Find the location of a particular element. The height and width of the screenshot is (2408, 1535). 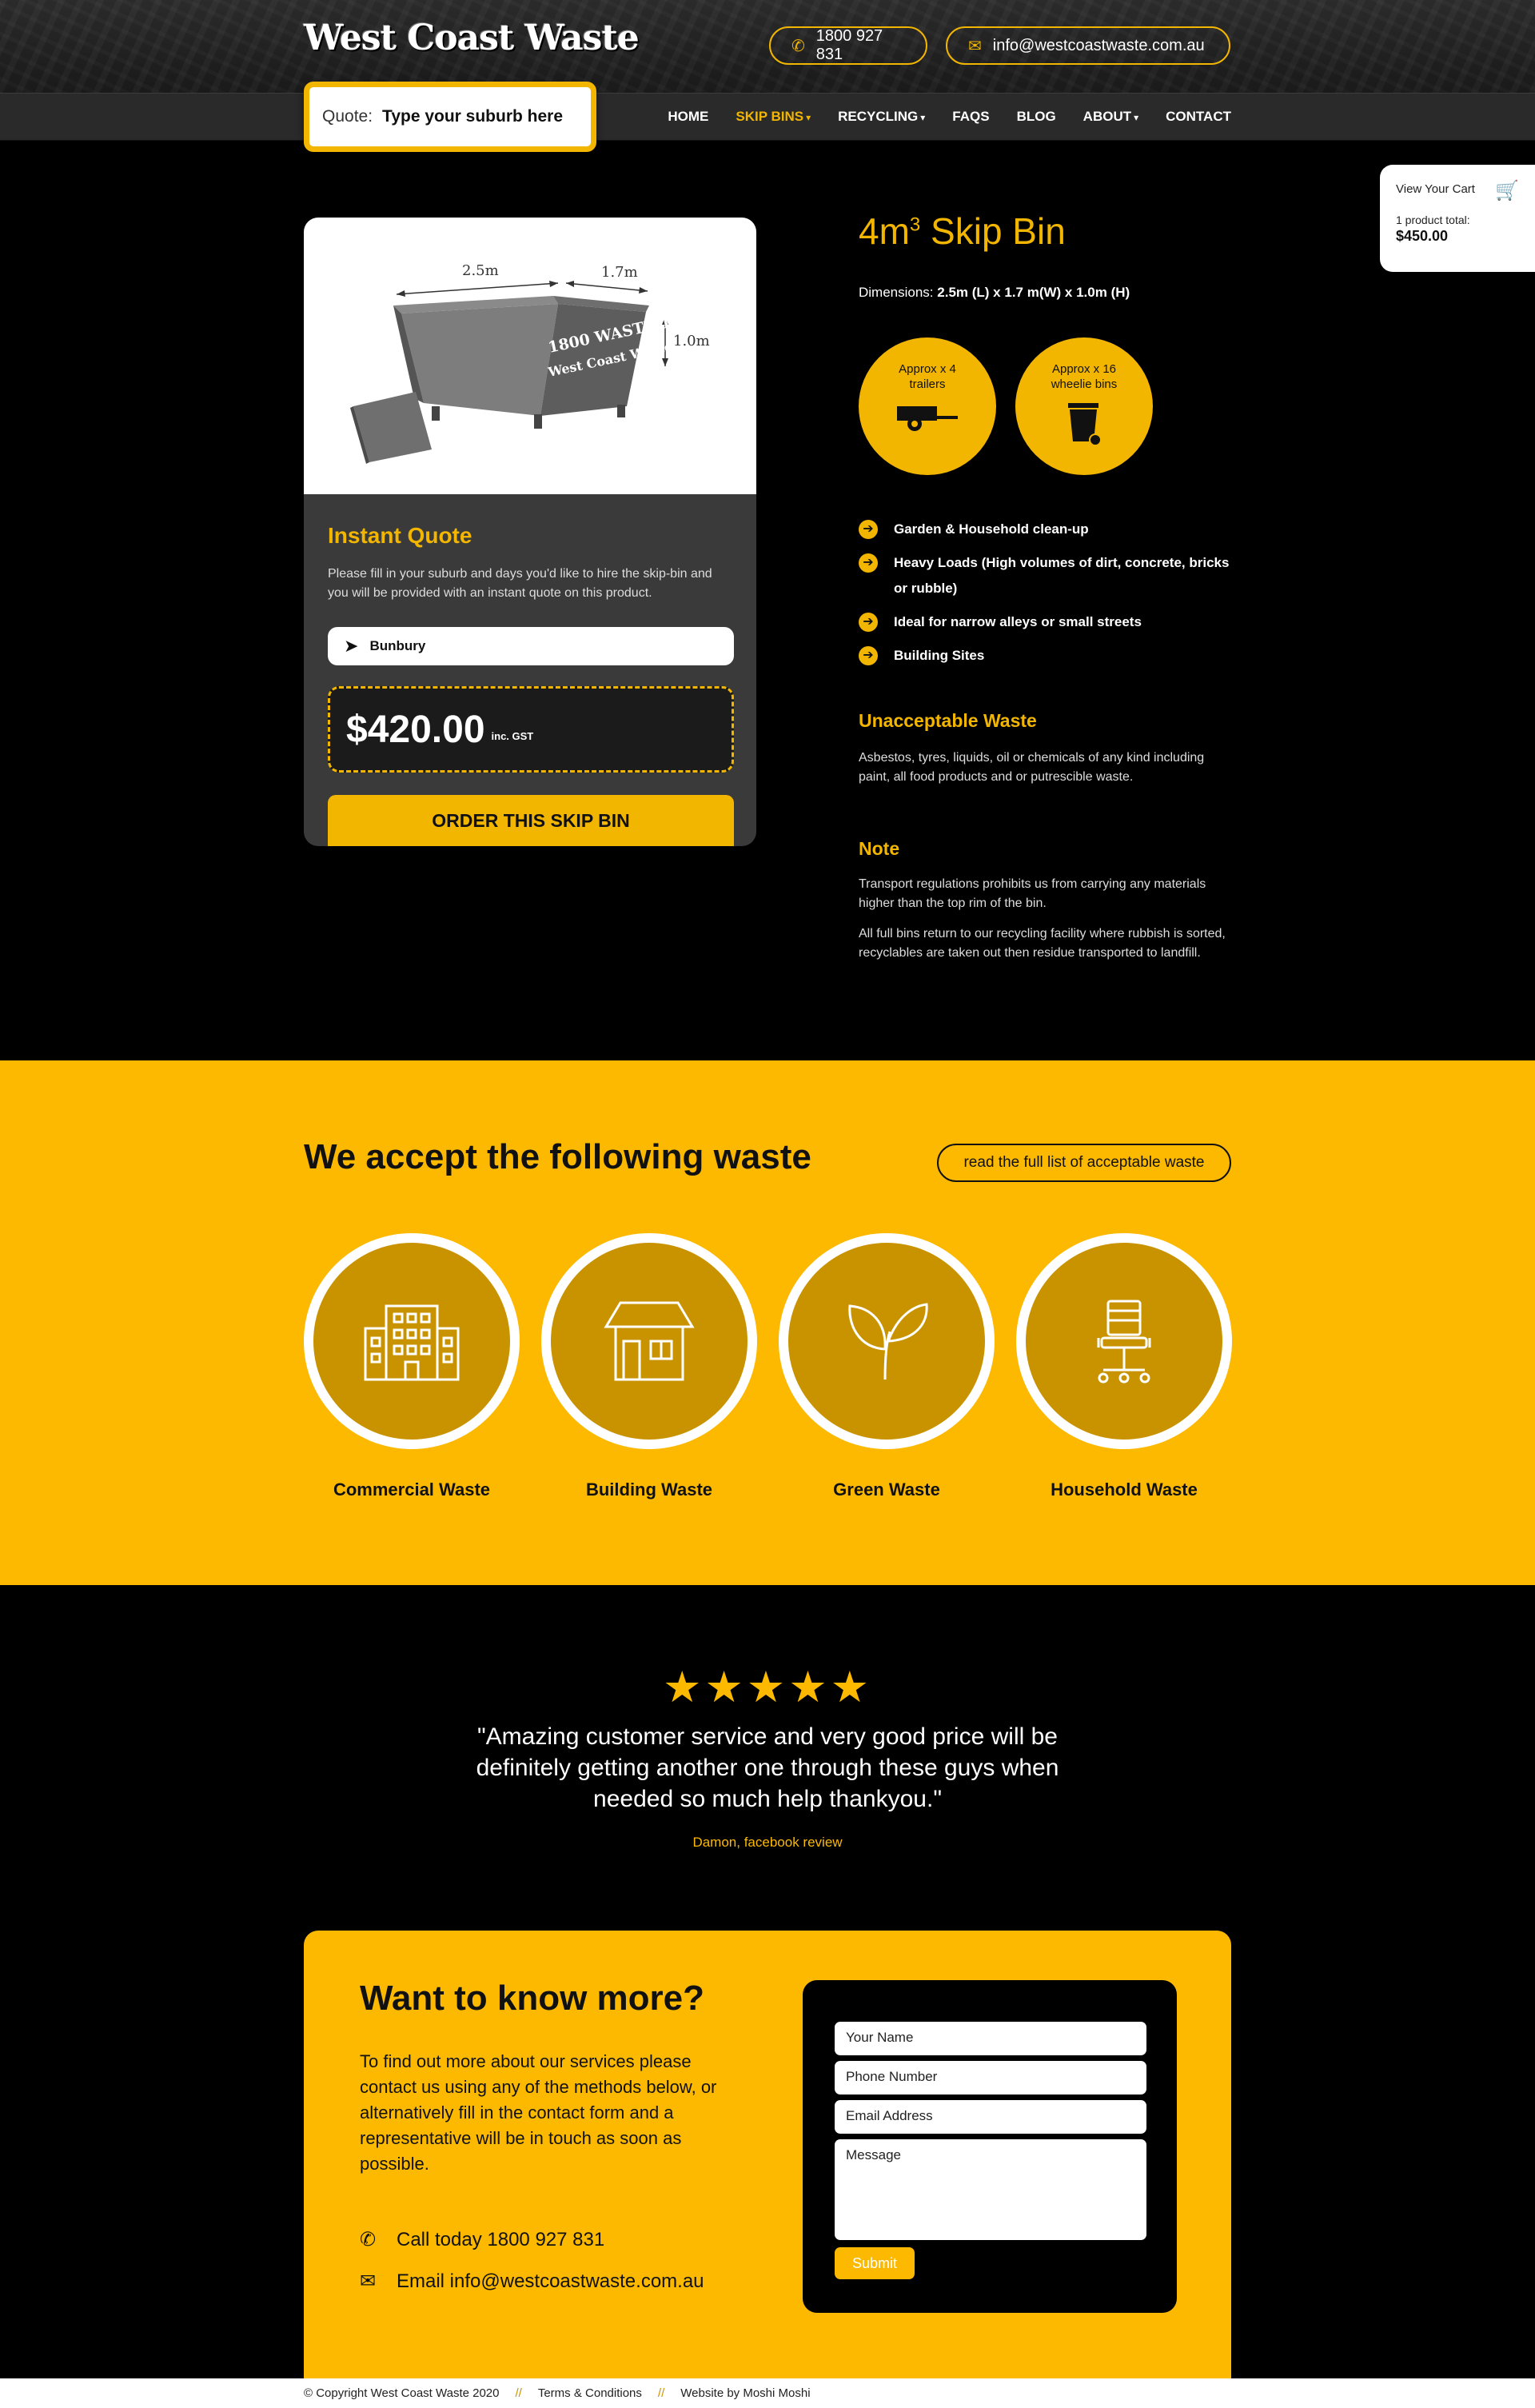

waste-label: Green Waste is located at coordinates (886, 1490).